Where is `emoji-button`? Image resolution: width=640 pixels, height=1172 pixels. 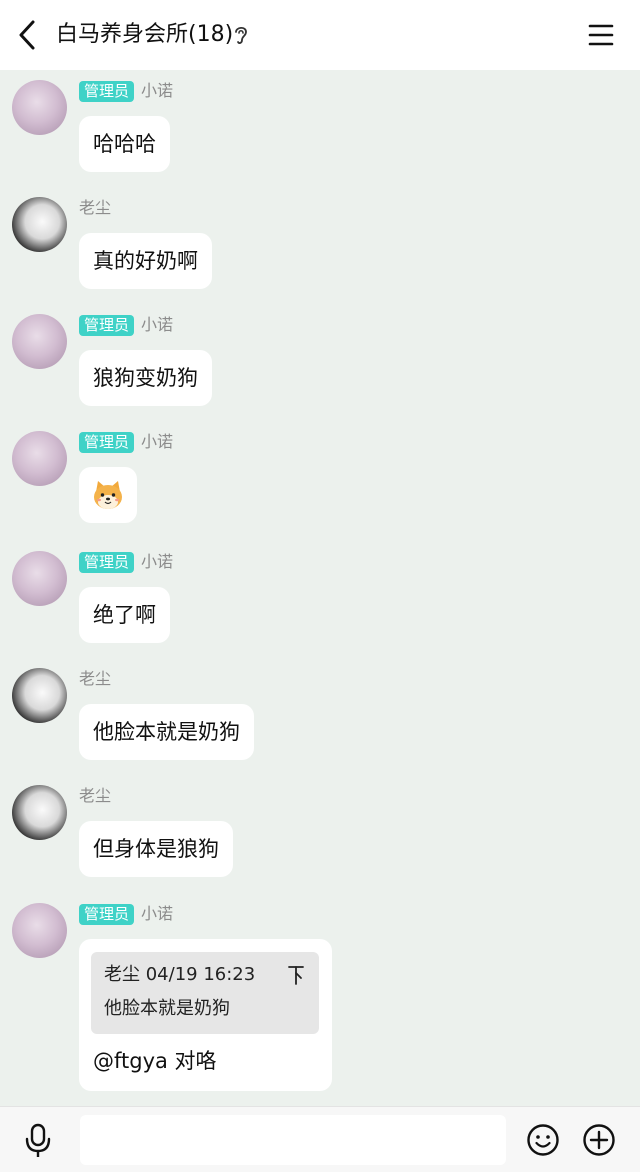 emoji-button is located at coordinates (543, 1140).